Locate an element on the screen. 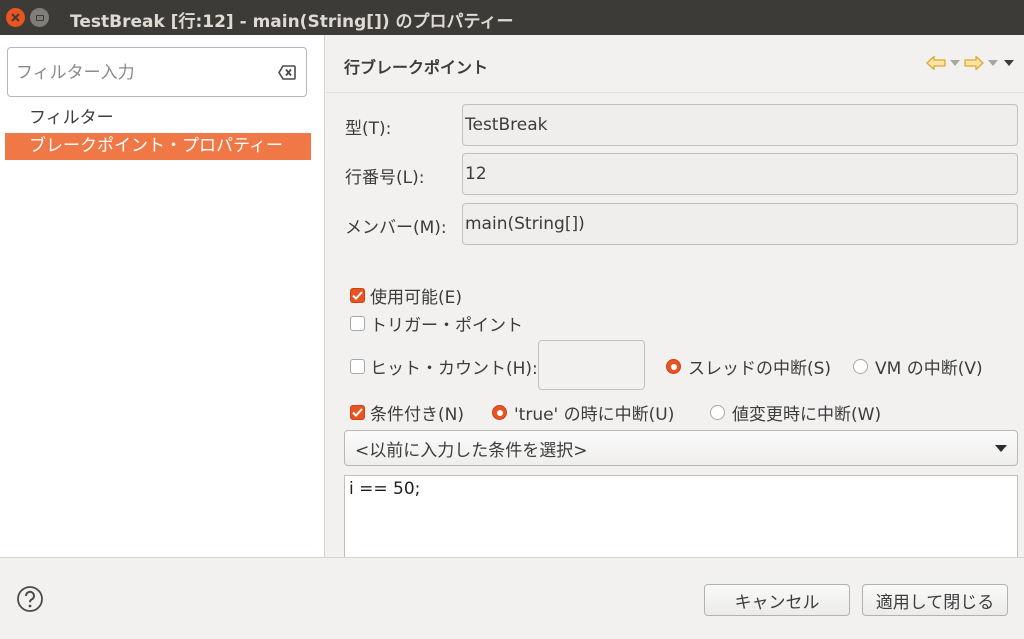  trigger-point-checkbox: トリガー・ポイント is located at coordinates (436, 323).